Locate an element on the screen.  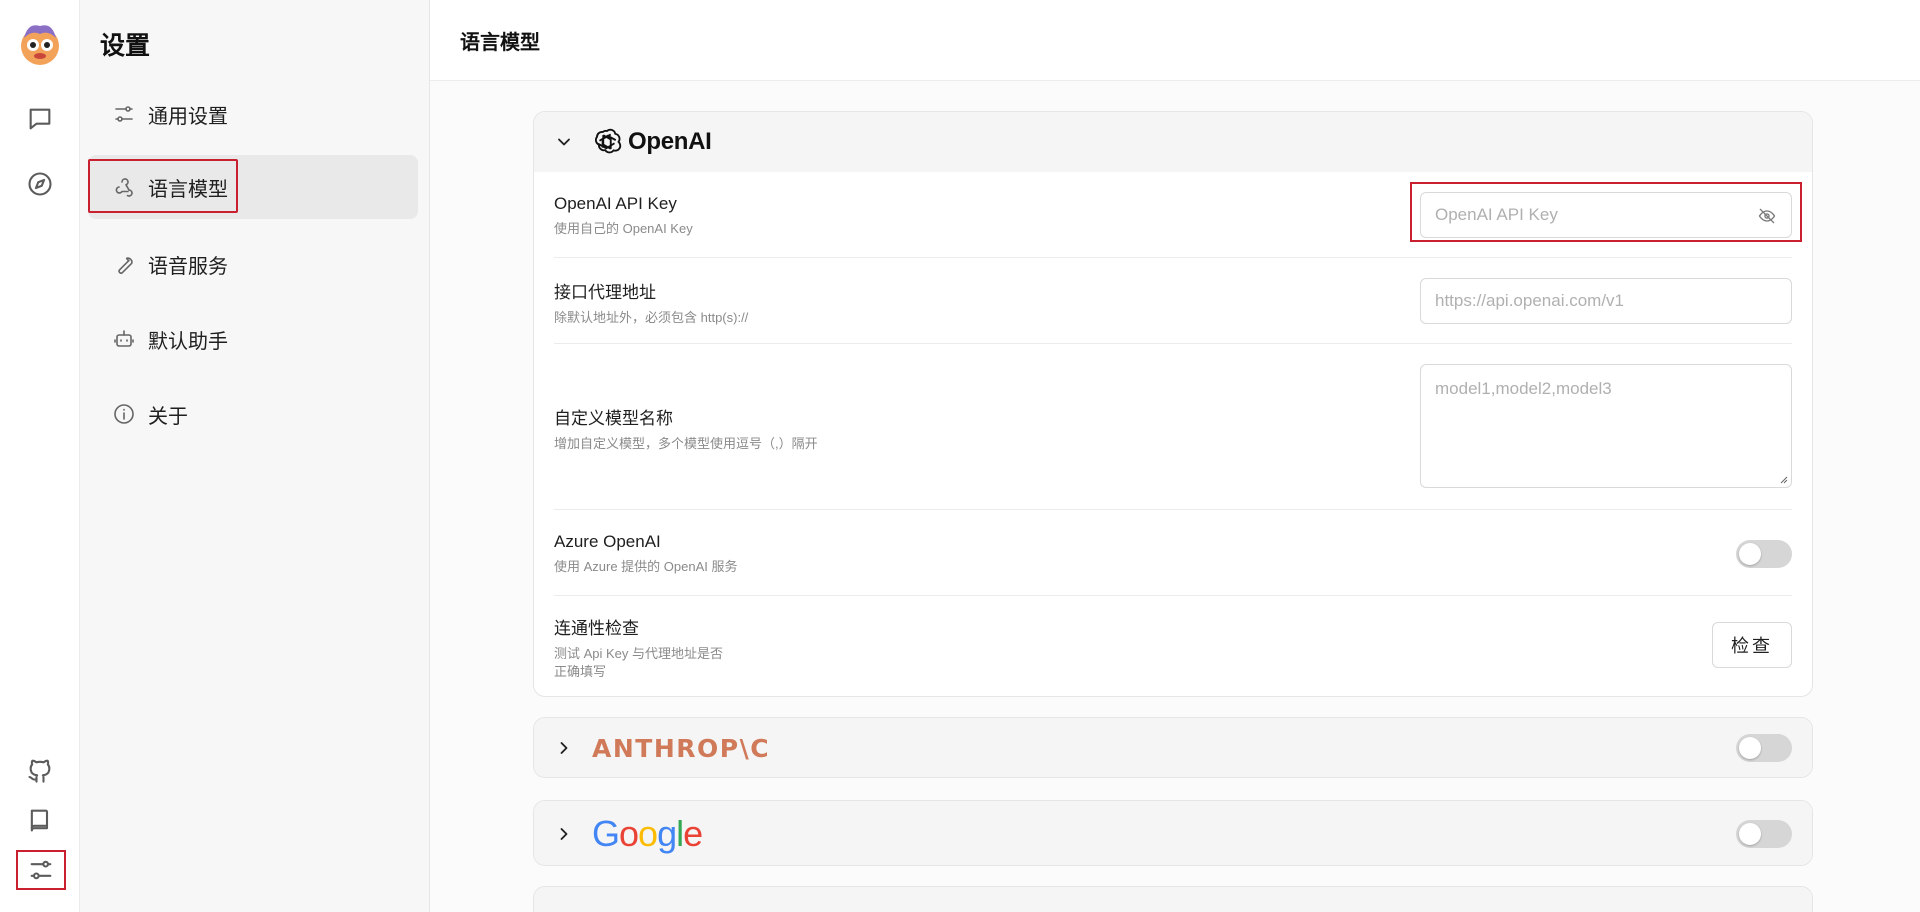
chat-bubble-icon is located at coordinates (40, 119).